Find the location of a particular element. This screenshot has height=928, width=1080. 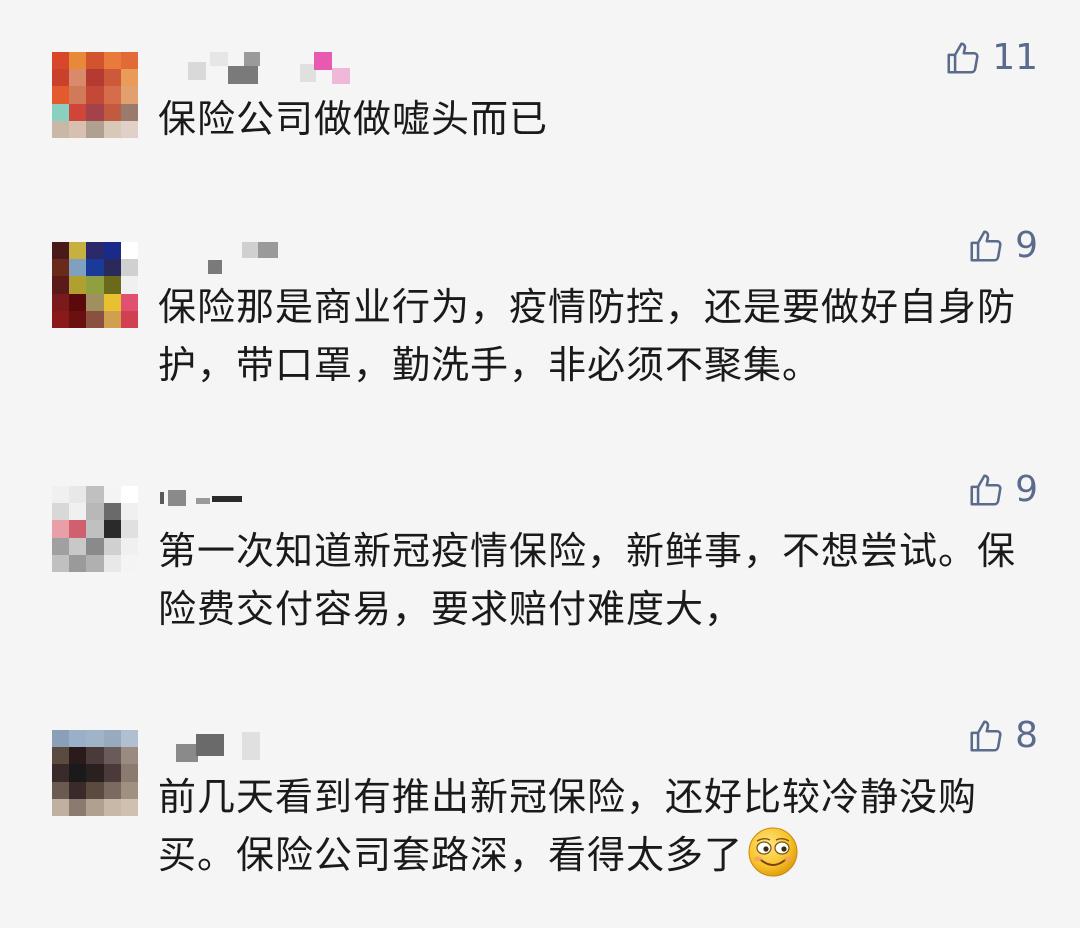

like-count: 11 is located at coordinates (1015, 57).